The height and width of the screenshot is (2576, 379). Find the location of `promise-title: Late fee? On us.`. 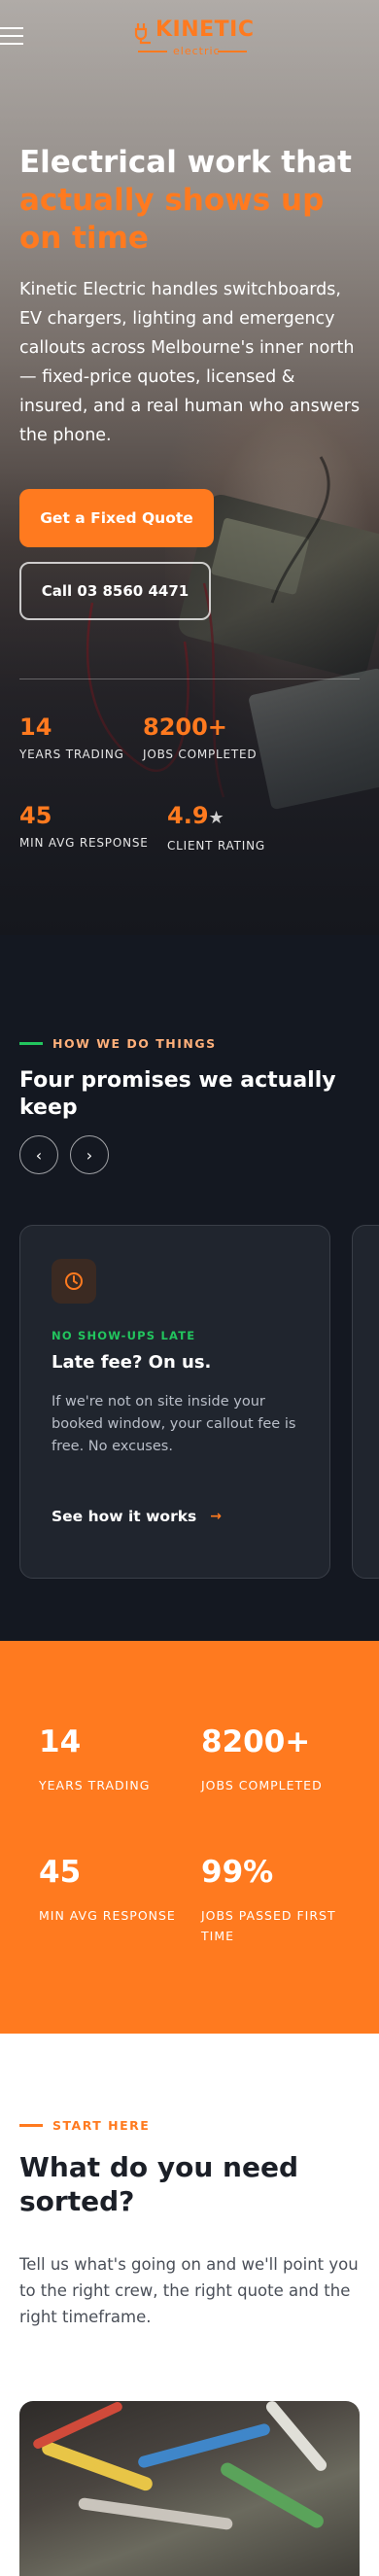

promise-title: Late fee? On us. is located at coordinates (132, 1363).